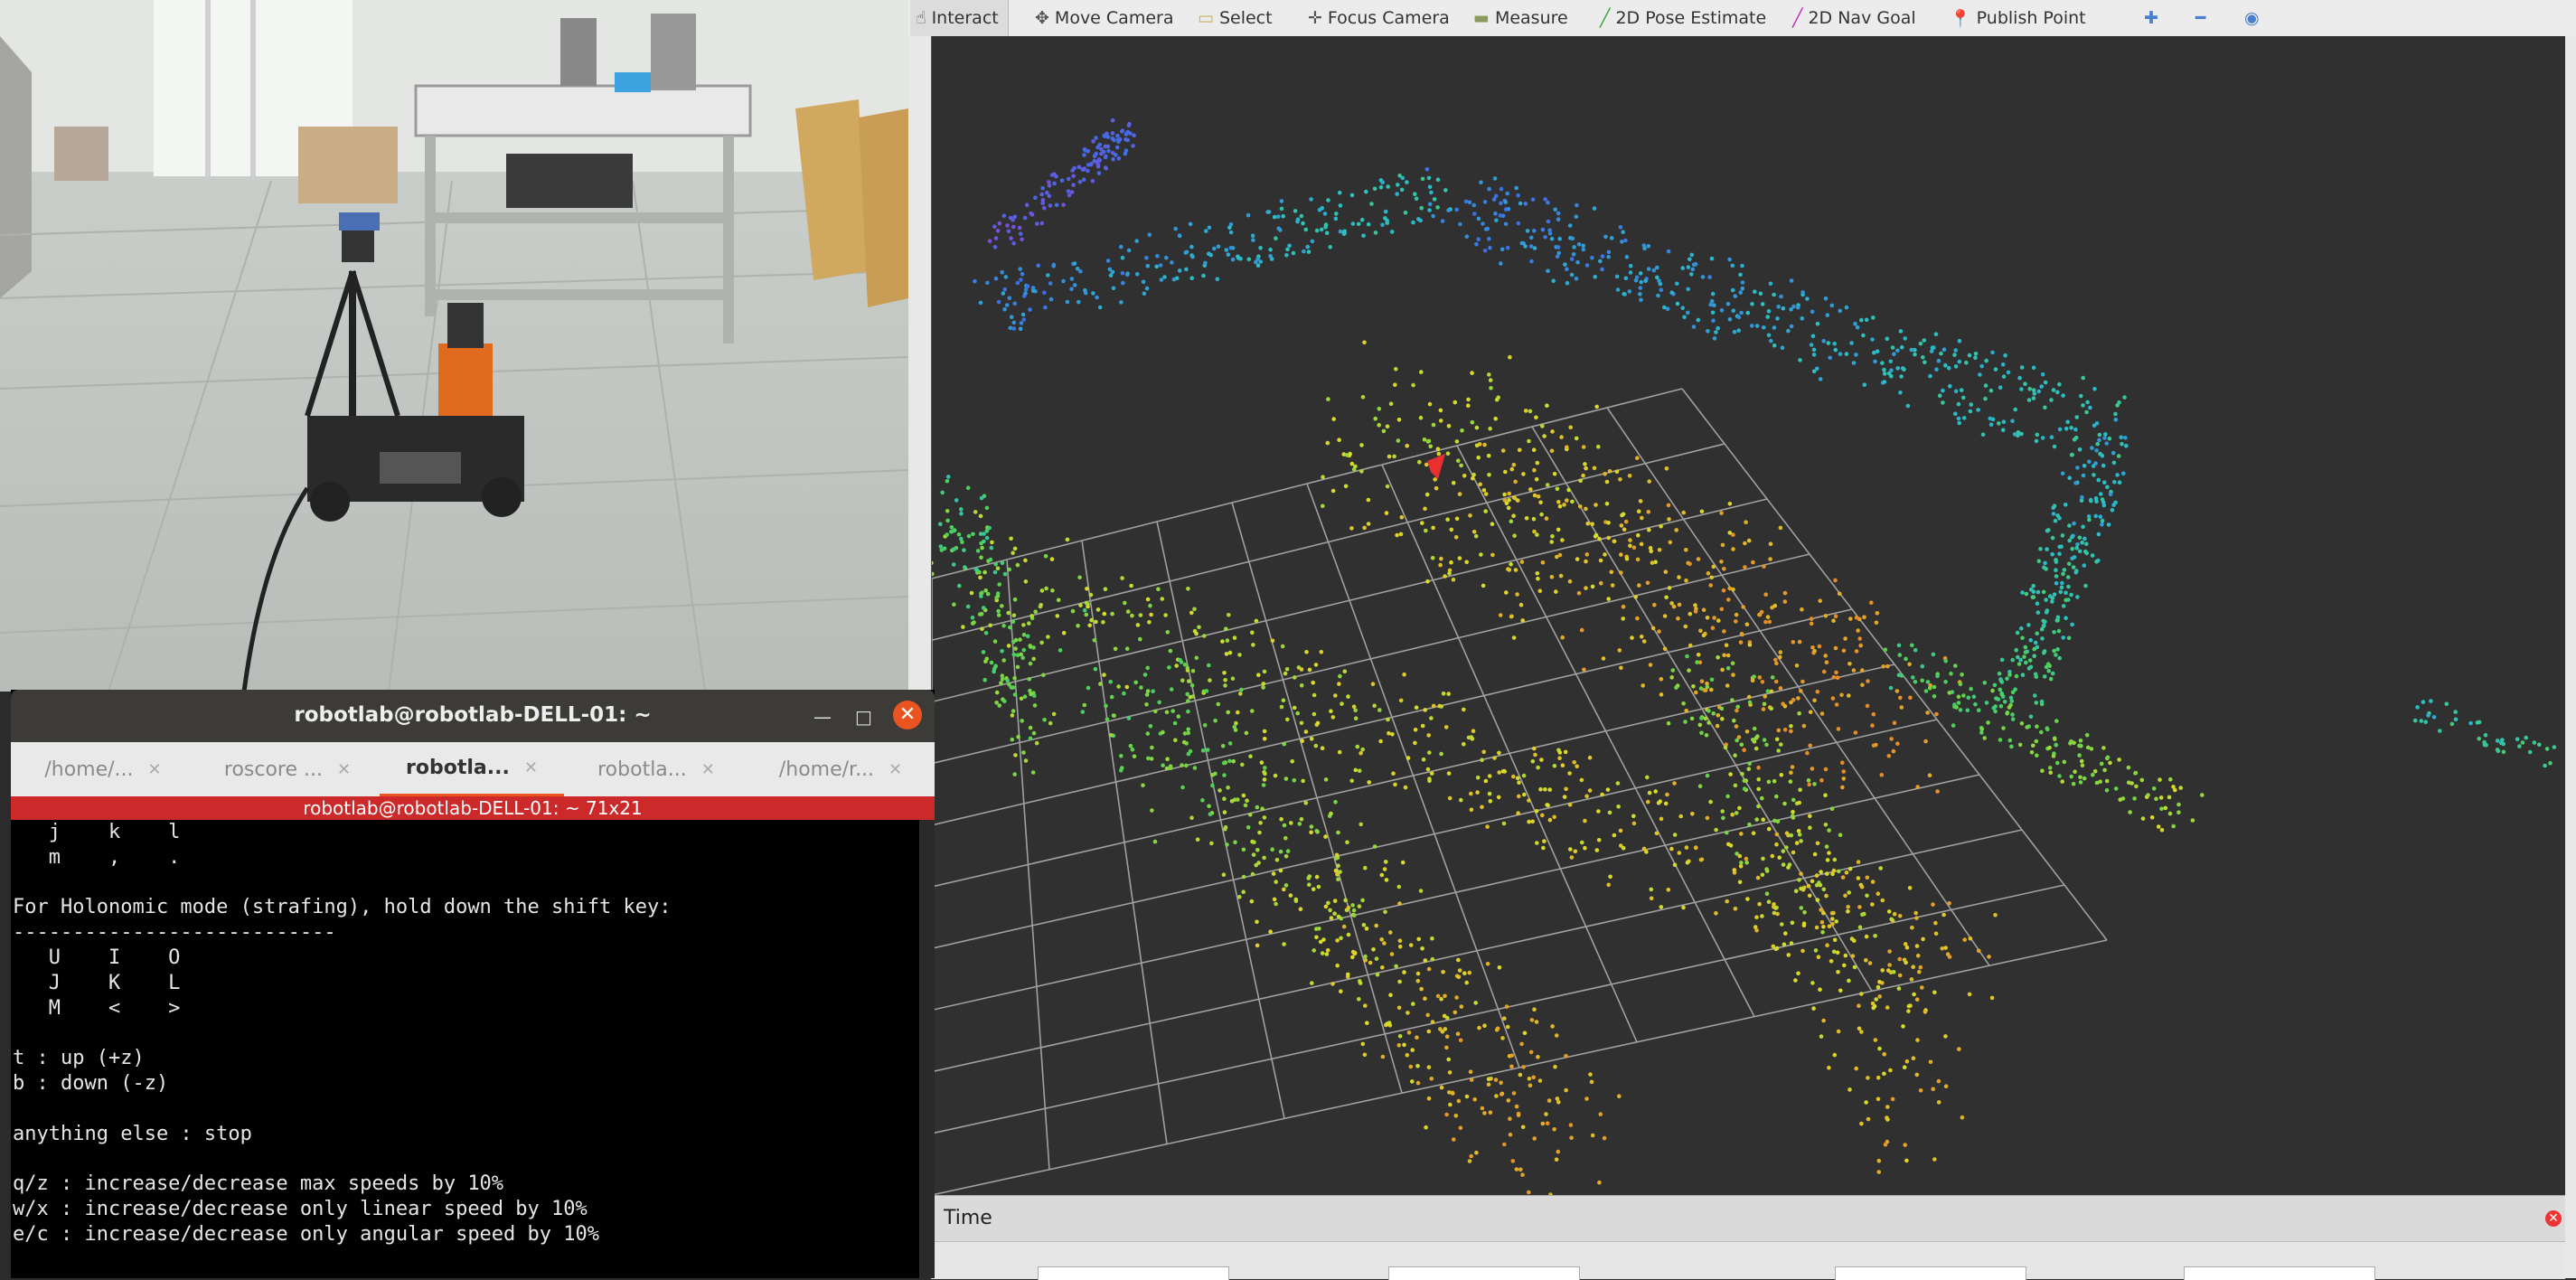  I want to click on camera-type-icon: ◉, so click(2252, 18).